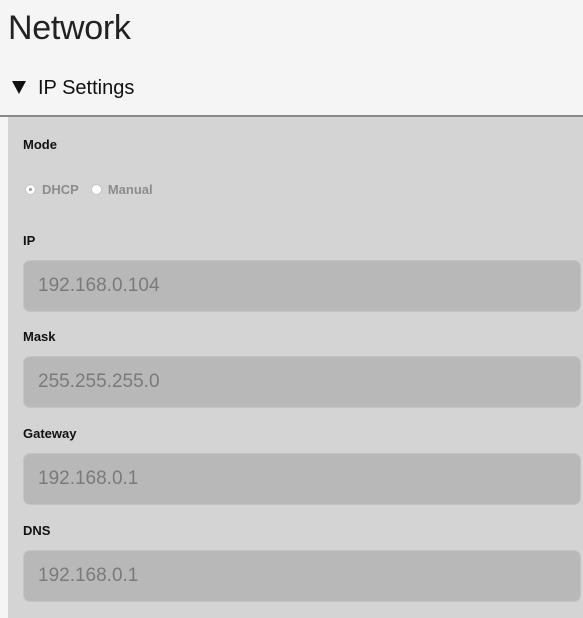  I want to click on triangle-down-icon, so click(19, 87).